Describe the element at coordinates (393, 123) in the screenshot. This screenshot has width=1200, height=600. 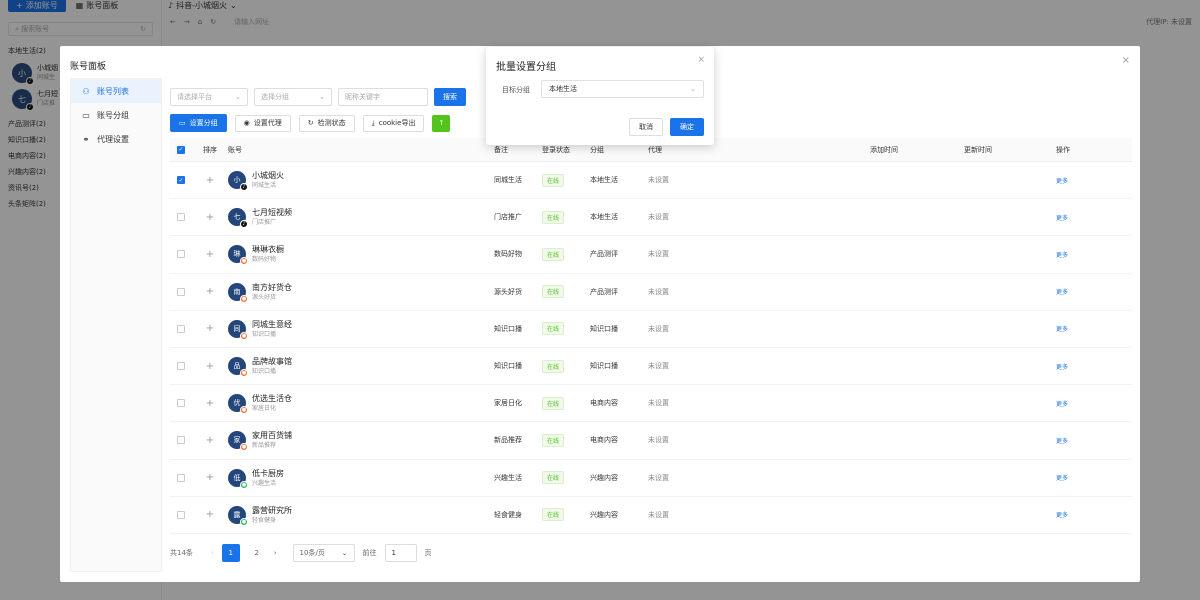
I see `cookie-export-button: ⤓ cookie导出` at that location.